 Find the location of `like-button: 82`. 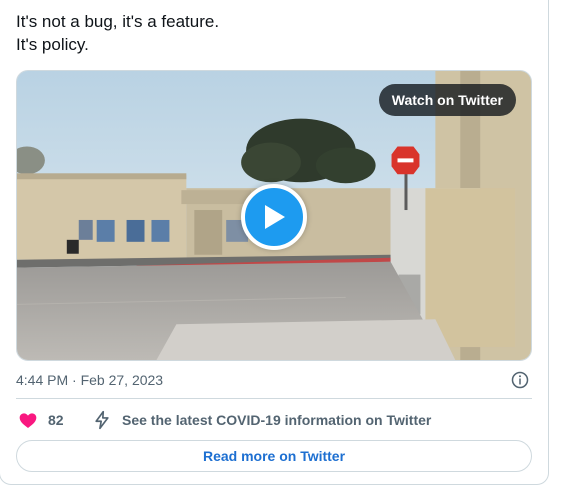

like-button: 82 is located at coordinates (40, 420).